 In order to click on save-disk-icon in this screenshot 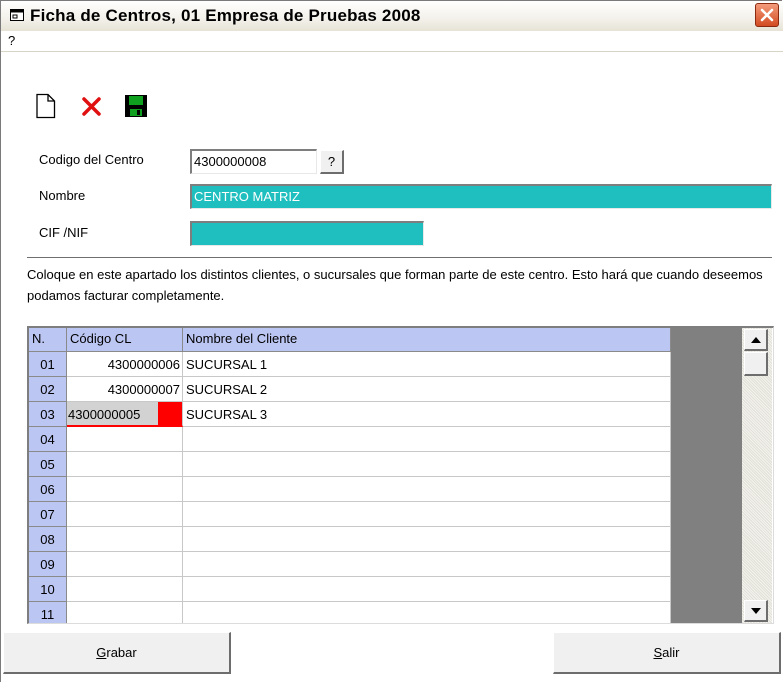, I will do `click(136, 106)`.